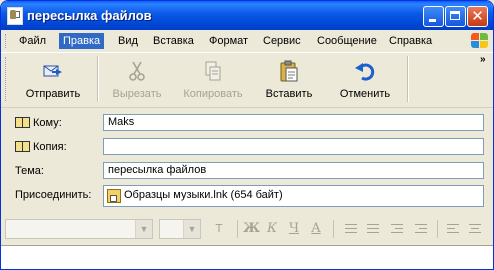  I want to click on copy-button: Копировать, so click(213, 79).